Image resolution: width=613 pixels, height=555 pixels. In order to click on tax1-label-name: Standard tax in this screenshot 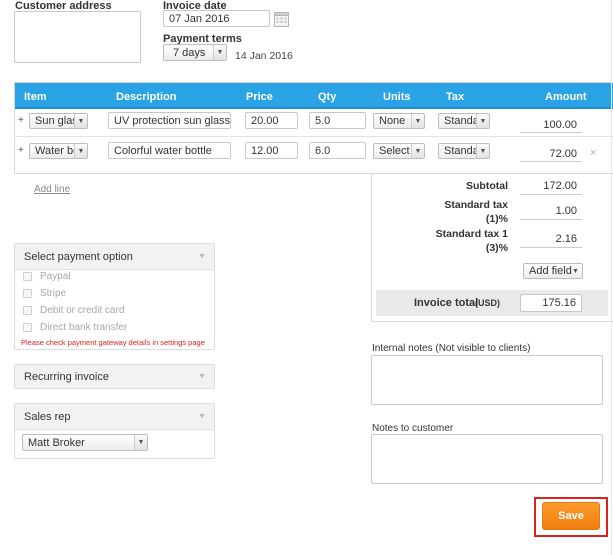, I will do `click(476, 205)`.